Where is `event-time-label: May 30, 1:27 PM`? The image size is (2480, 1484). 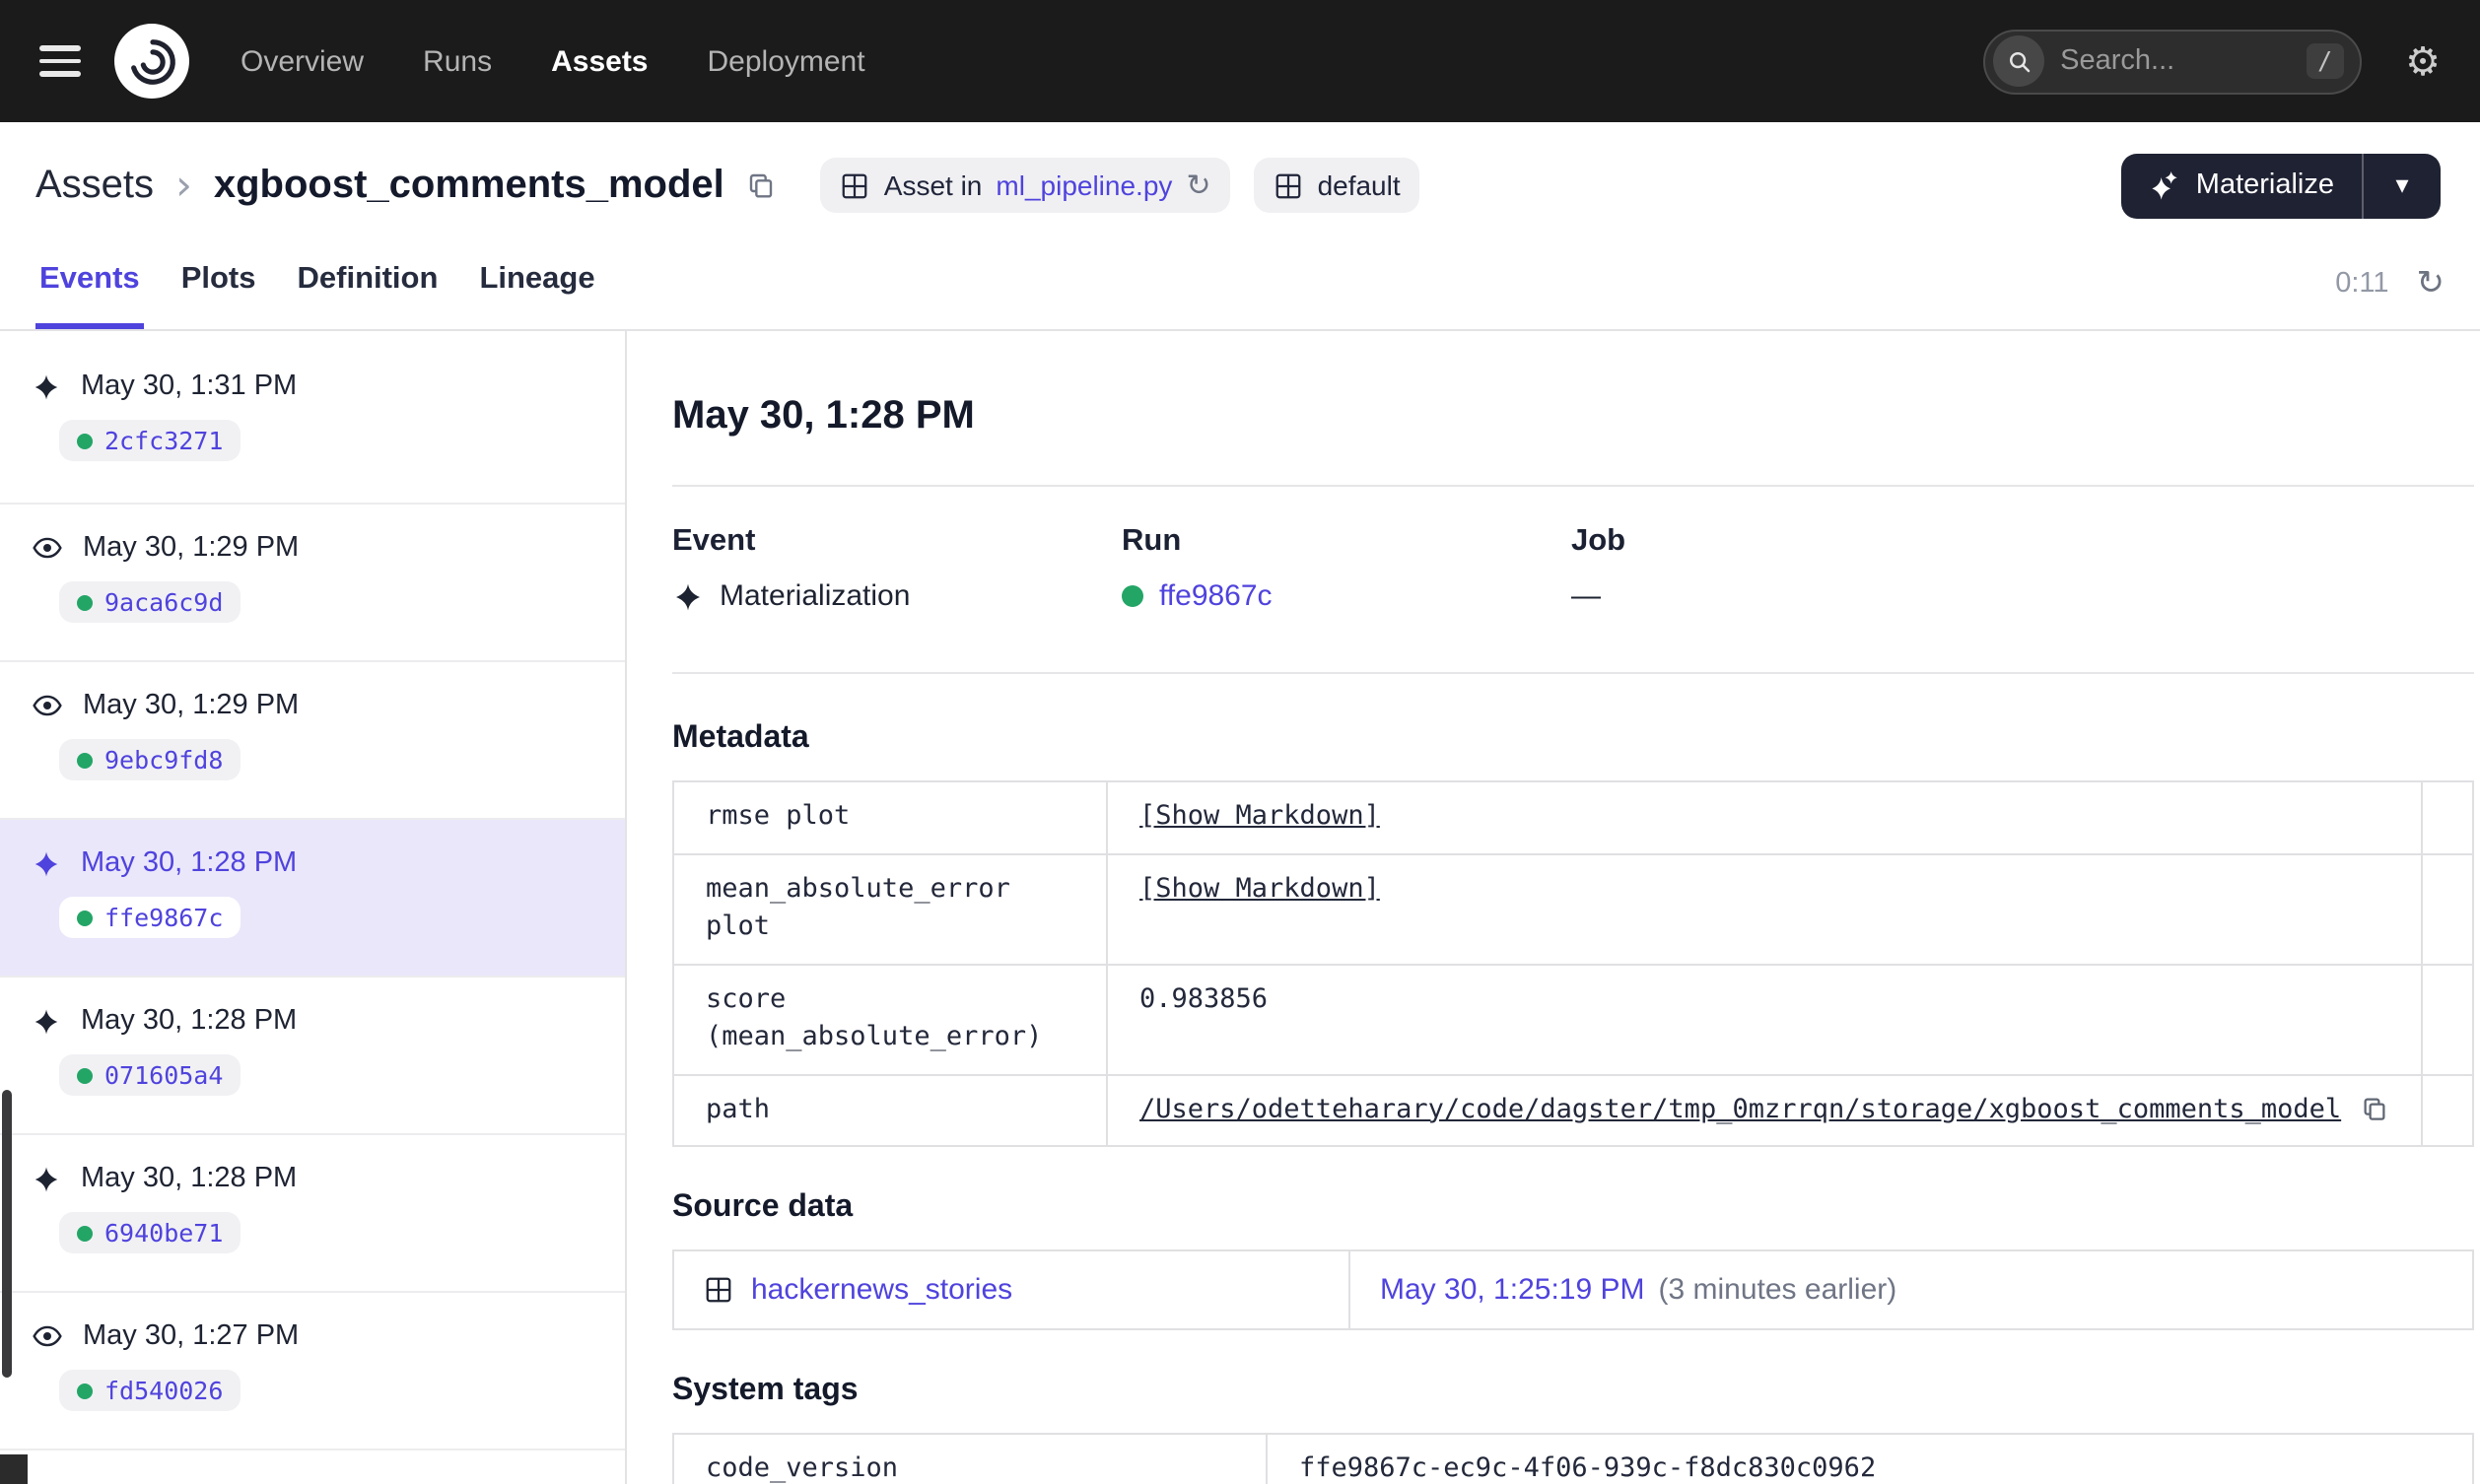
event-time-label: May 30, 1:27 PM is located at coordinates (191, 1336).